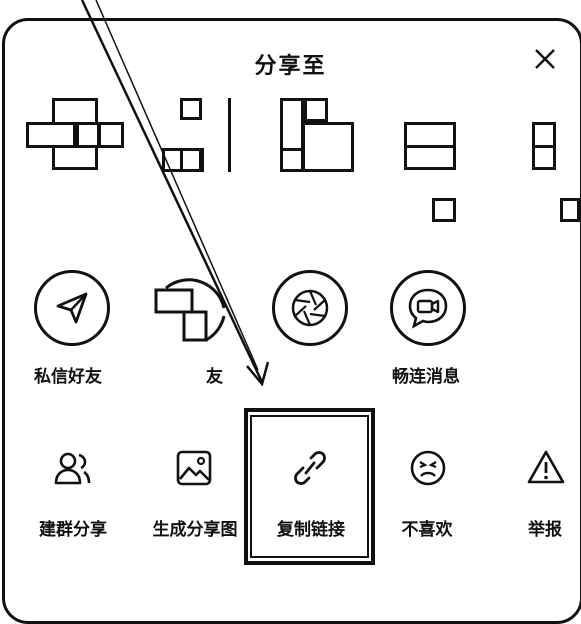 Image resolution: width=581 pixels, height=624 pixels. Describe the element at coordinates (311, 530) in the screenshot. I see `copy-link-label: 复制链接` at that location.